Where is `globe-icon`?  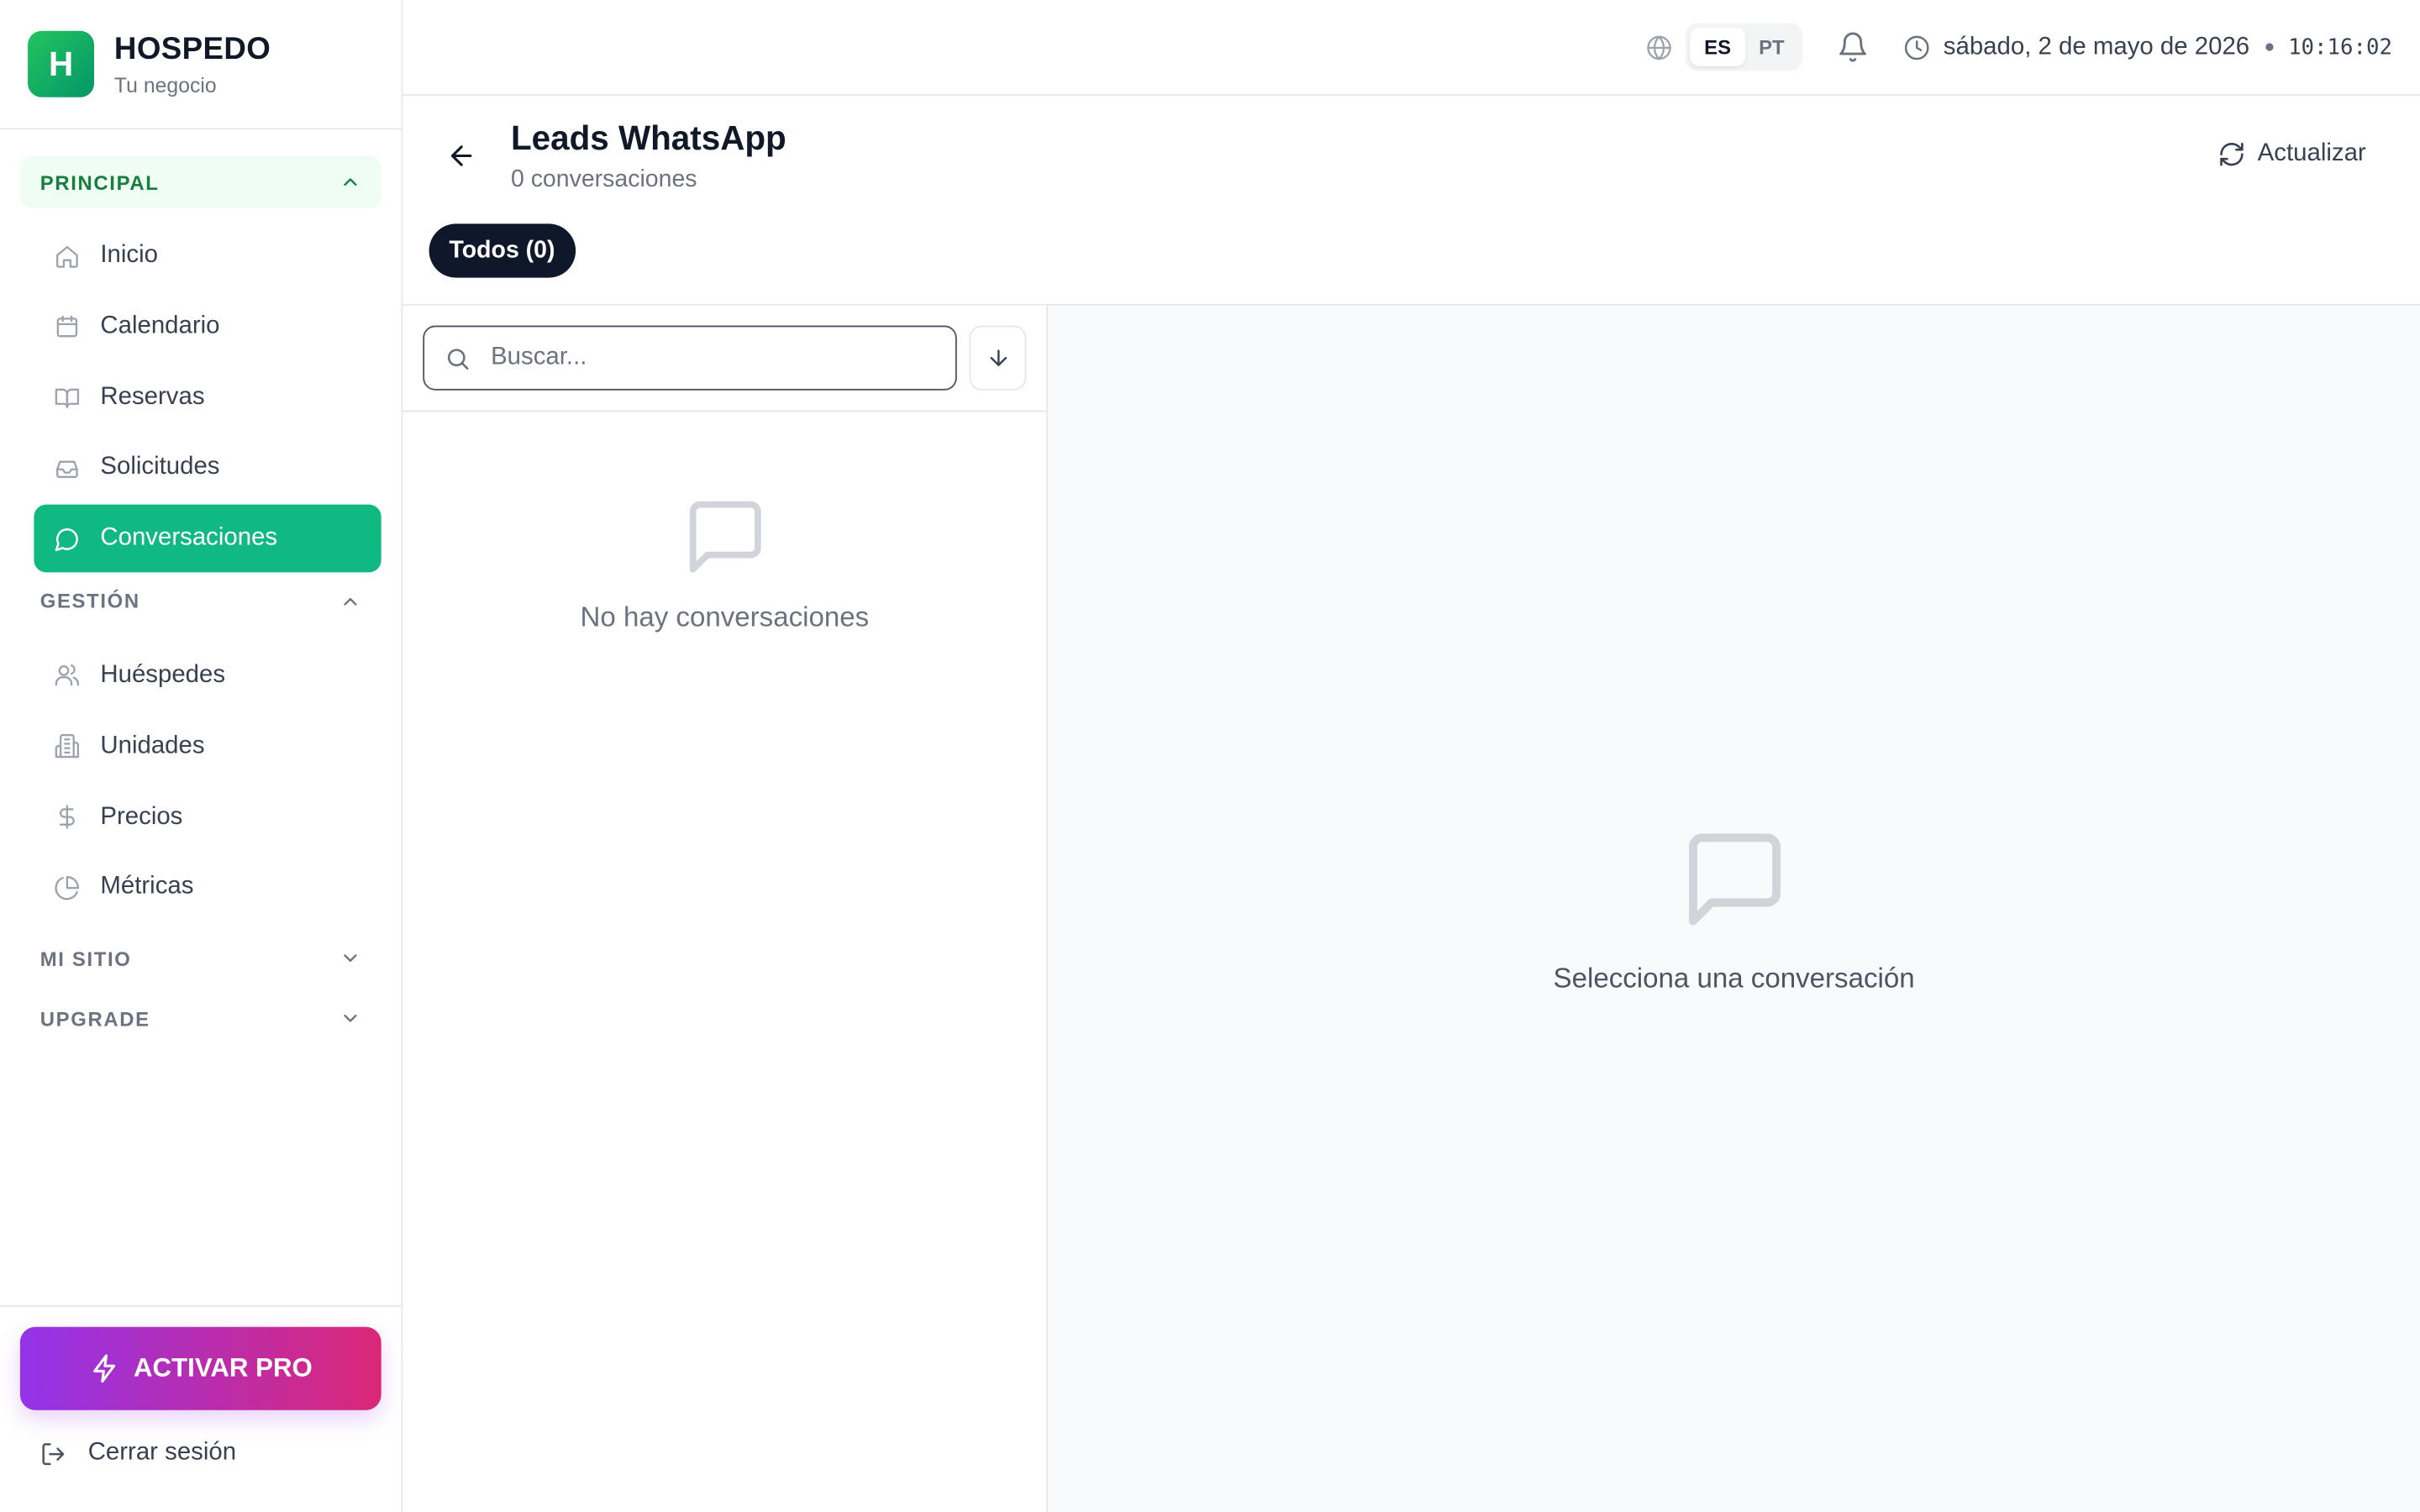 globe-icon is located at coordinates (1659, 47).